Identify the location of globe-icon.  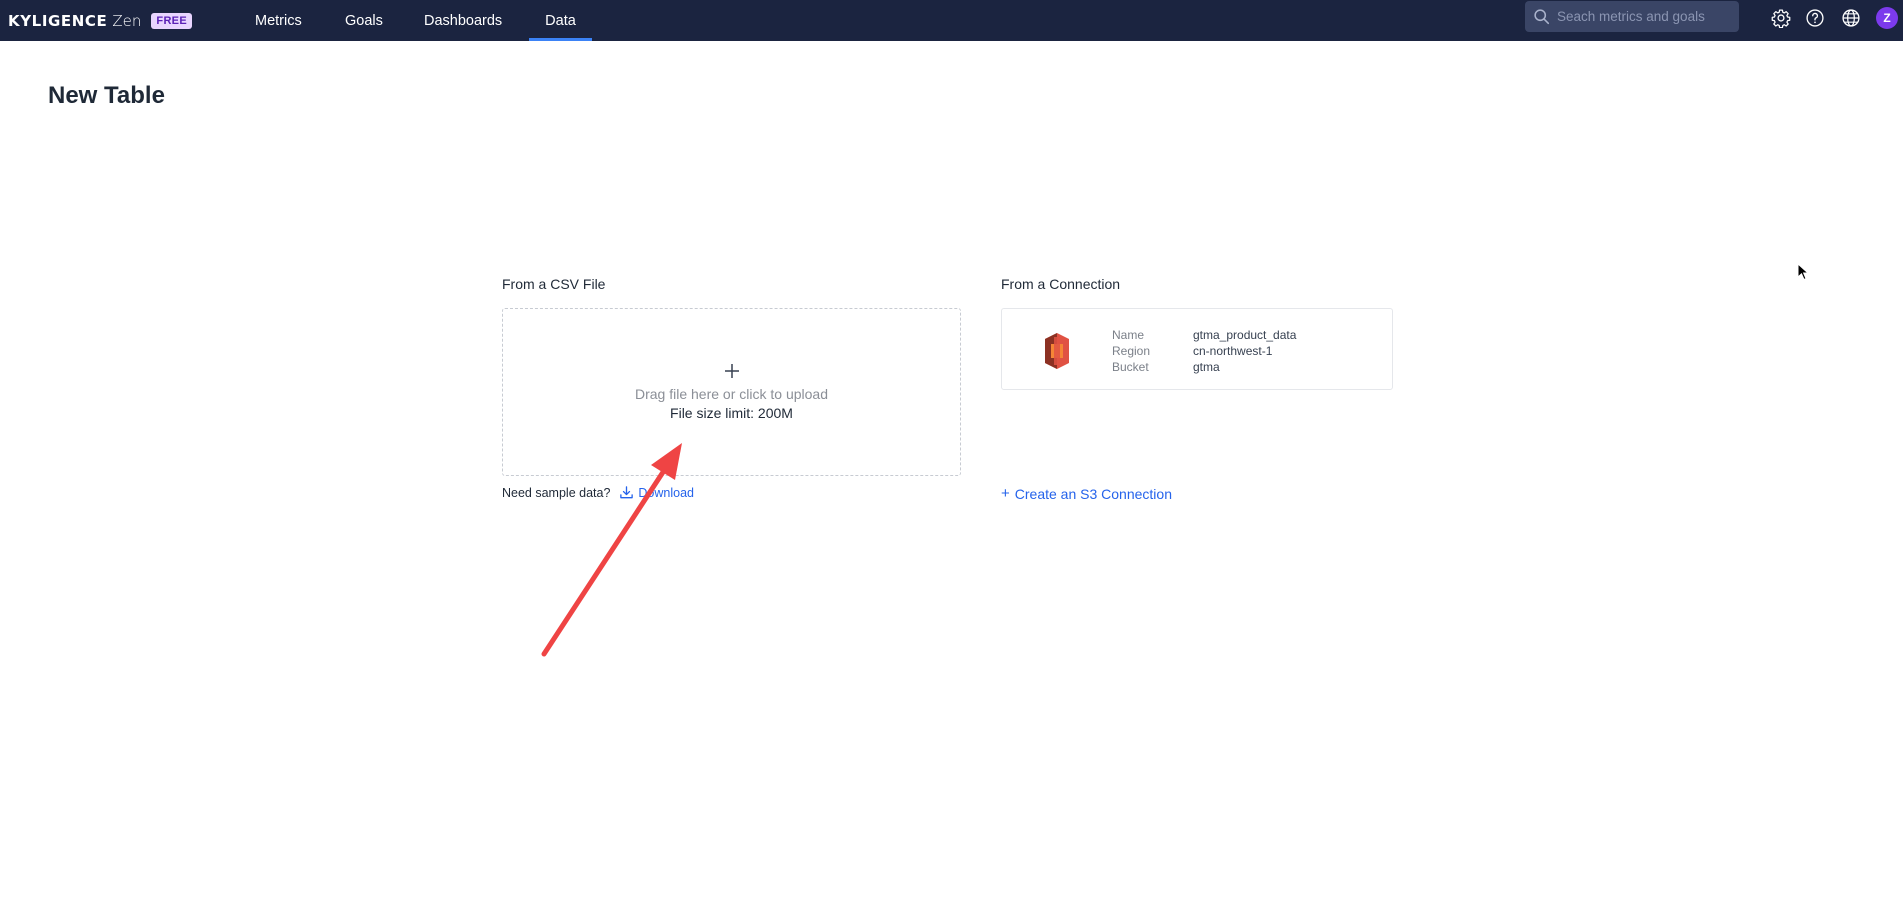
(1851, 18).